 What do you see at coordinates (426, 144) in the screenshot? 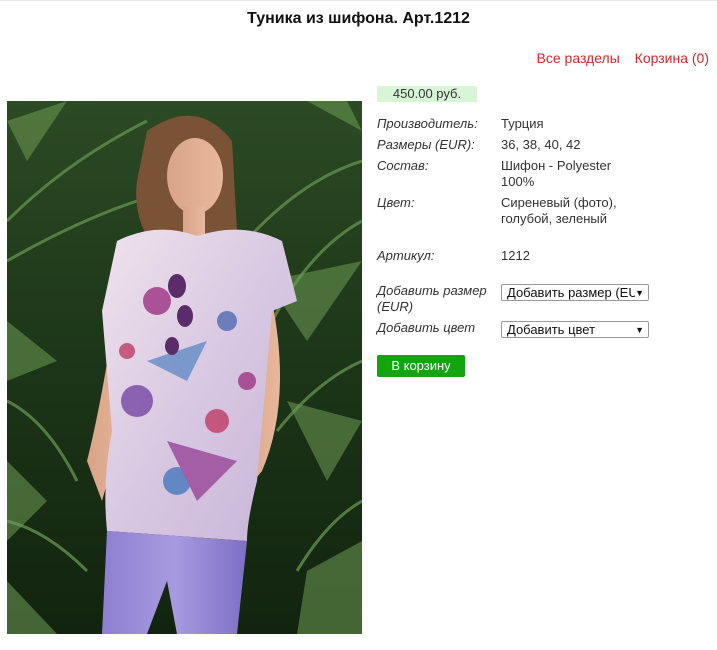
I see `prop-label: Размеры (EUR):` at bounding box center [426, 144].